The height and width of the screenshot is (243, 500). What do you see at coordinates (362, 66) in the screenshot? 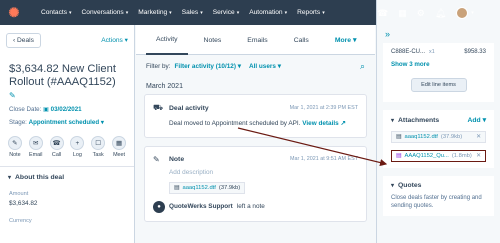
I see `search-icon: ⌕` at bounding box center [362, 66].